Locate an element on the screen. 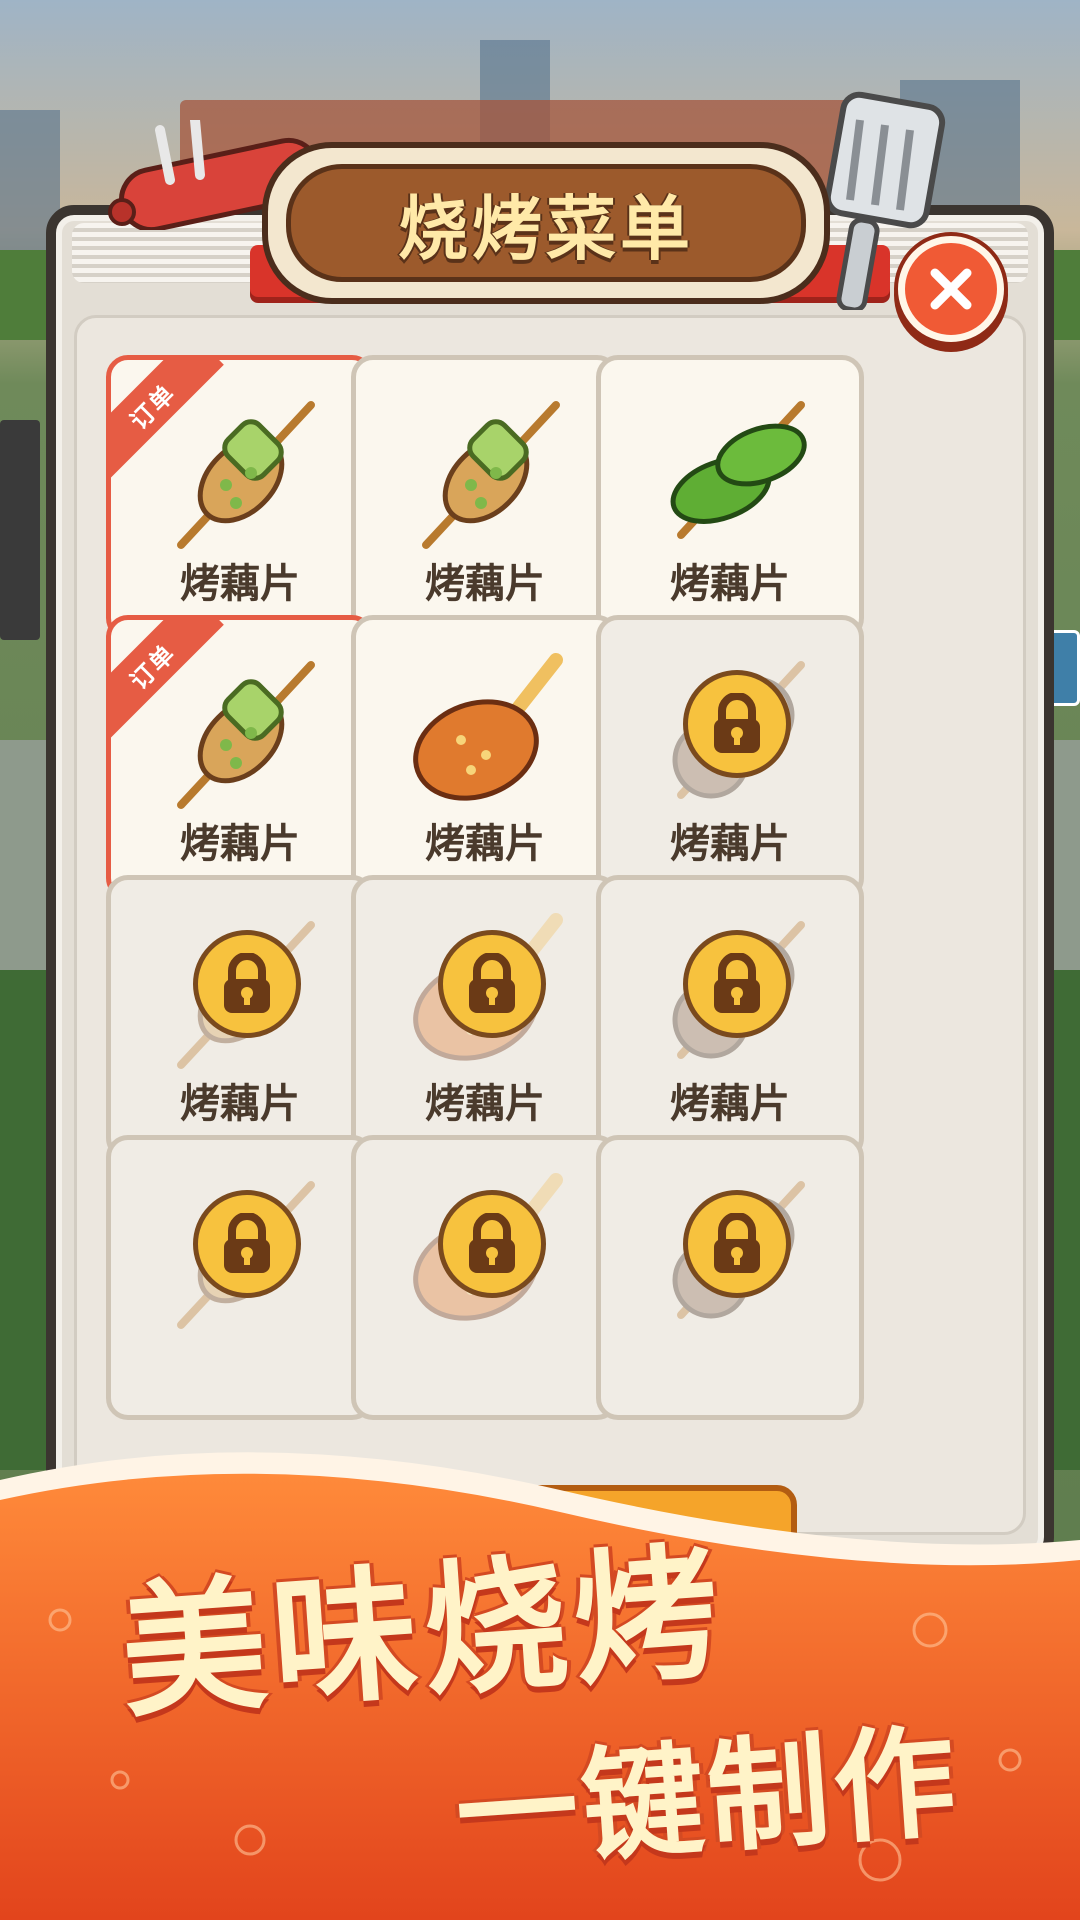  title-plaque: 烧烤菜单 is located at coordinates (546, 223).